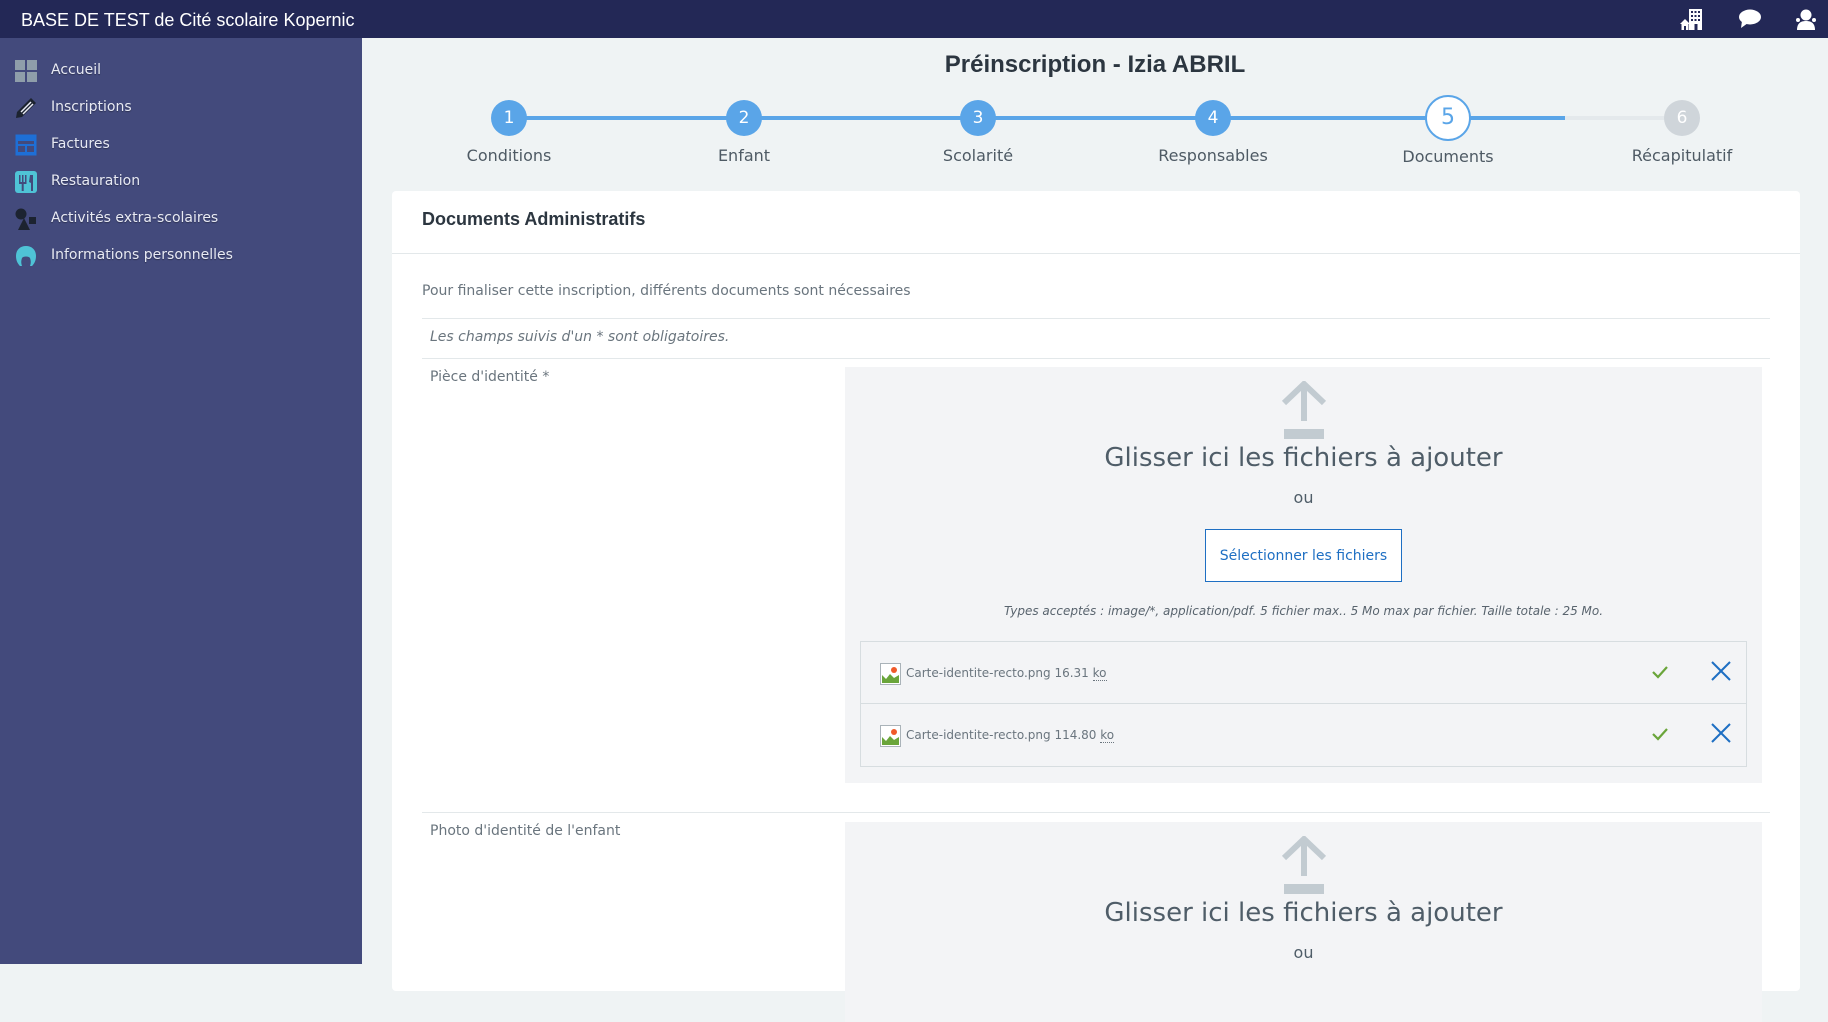  I want to click on step-enfant: 2 Enfant, so click(744, 132).